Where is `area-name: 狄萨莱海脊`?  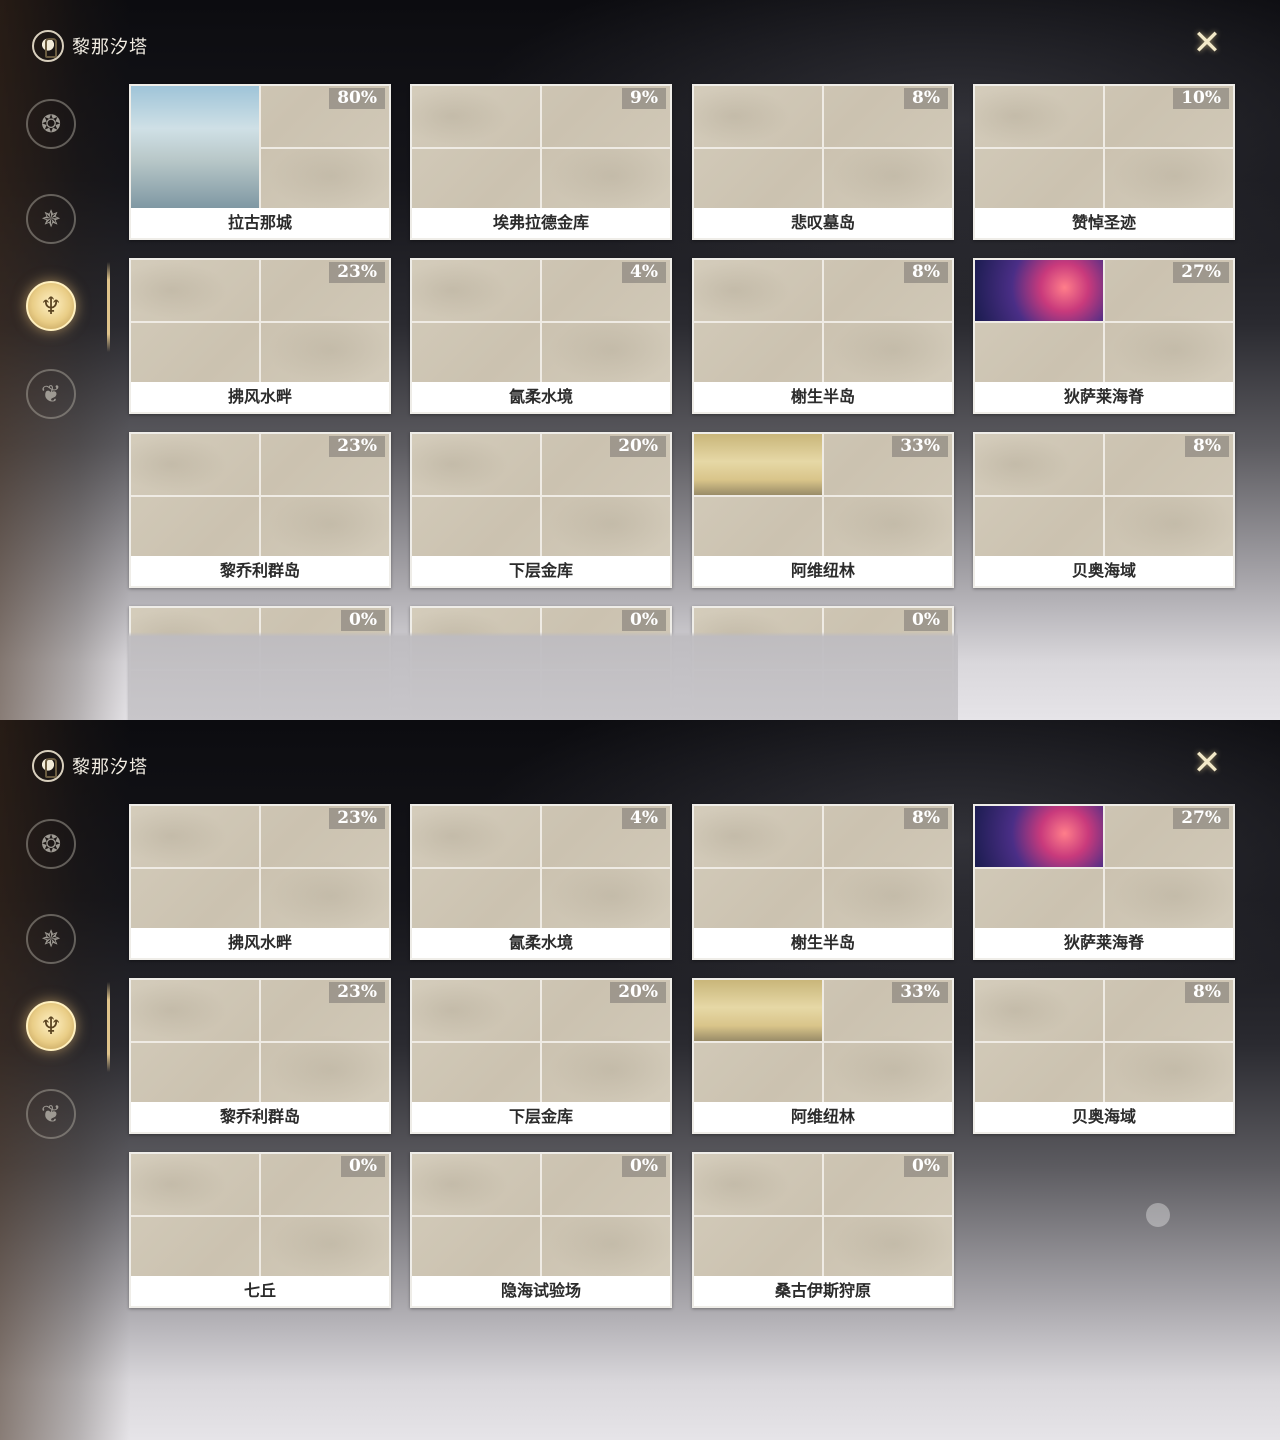
area-name: 狄萨莱海脊 is located at coordinates (1103, 396).